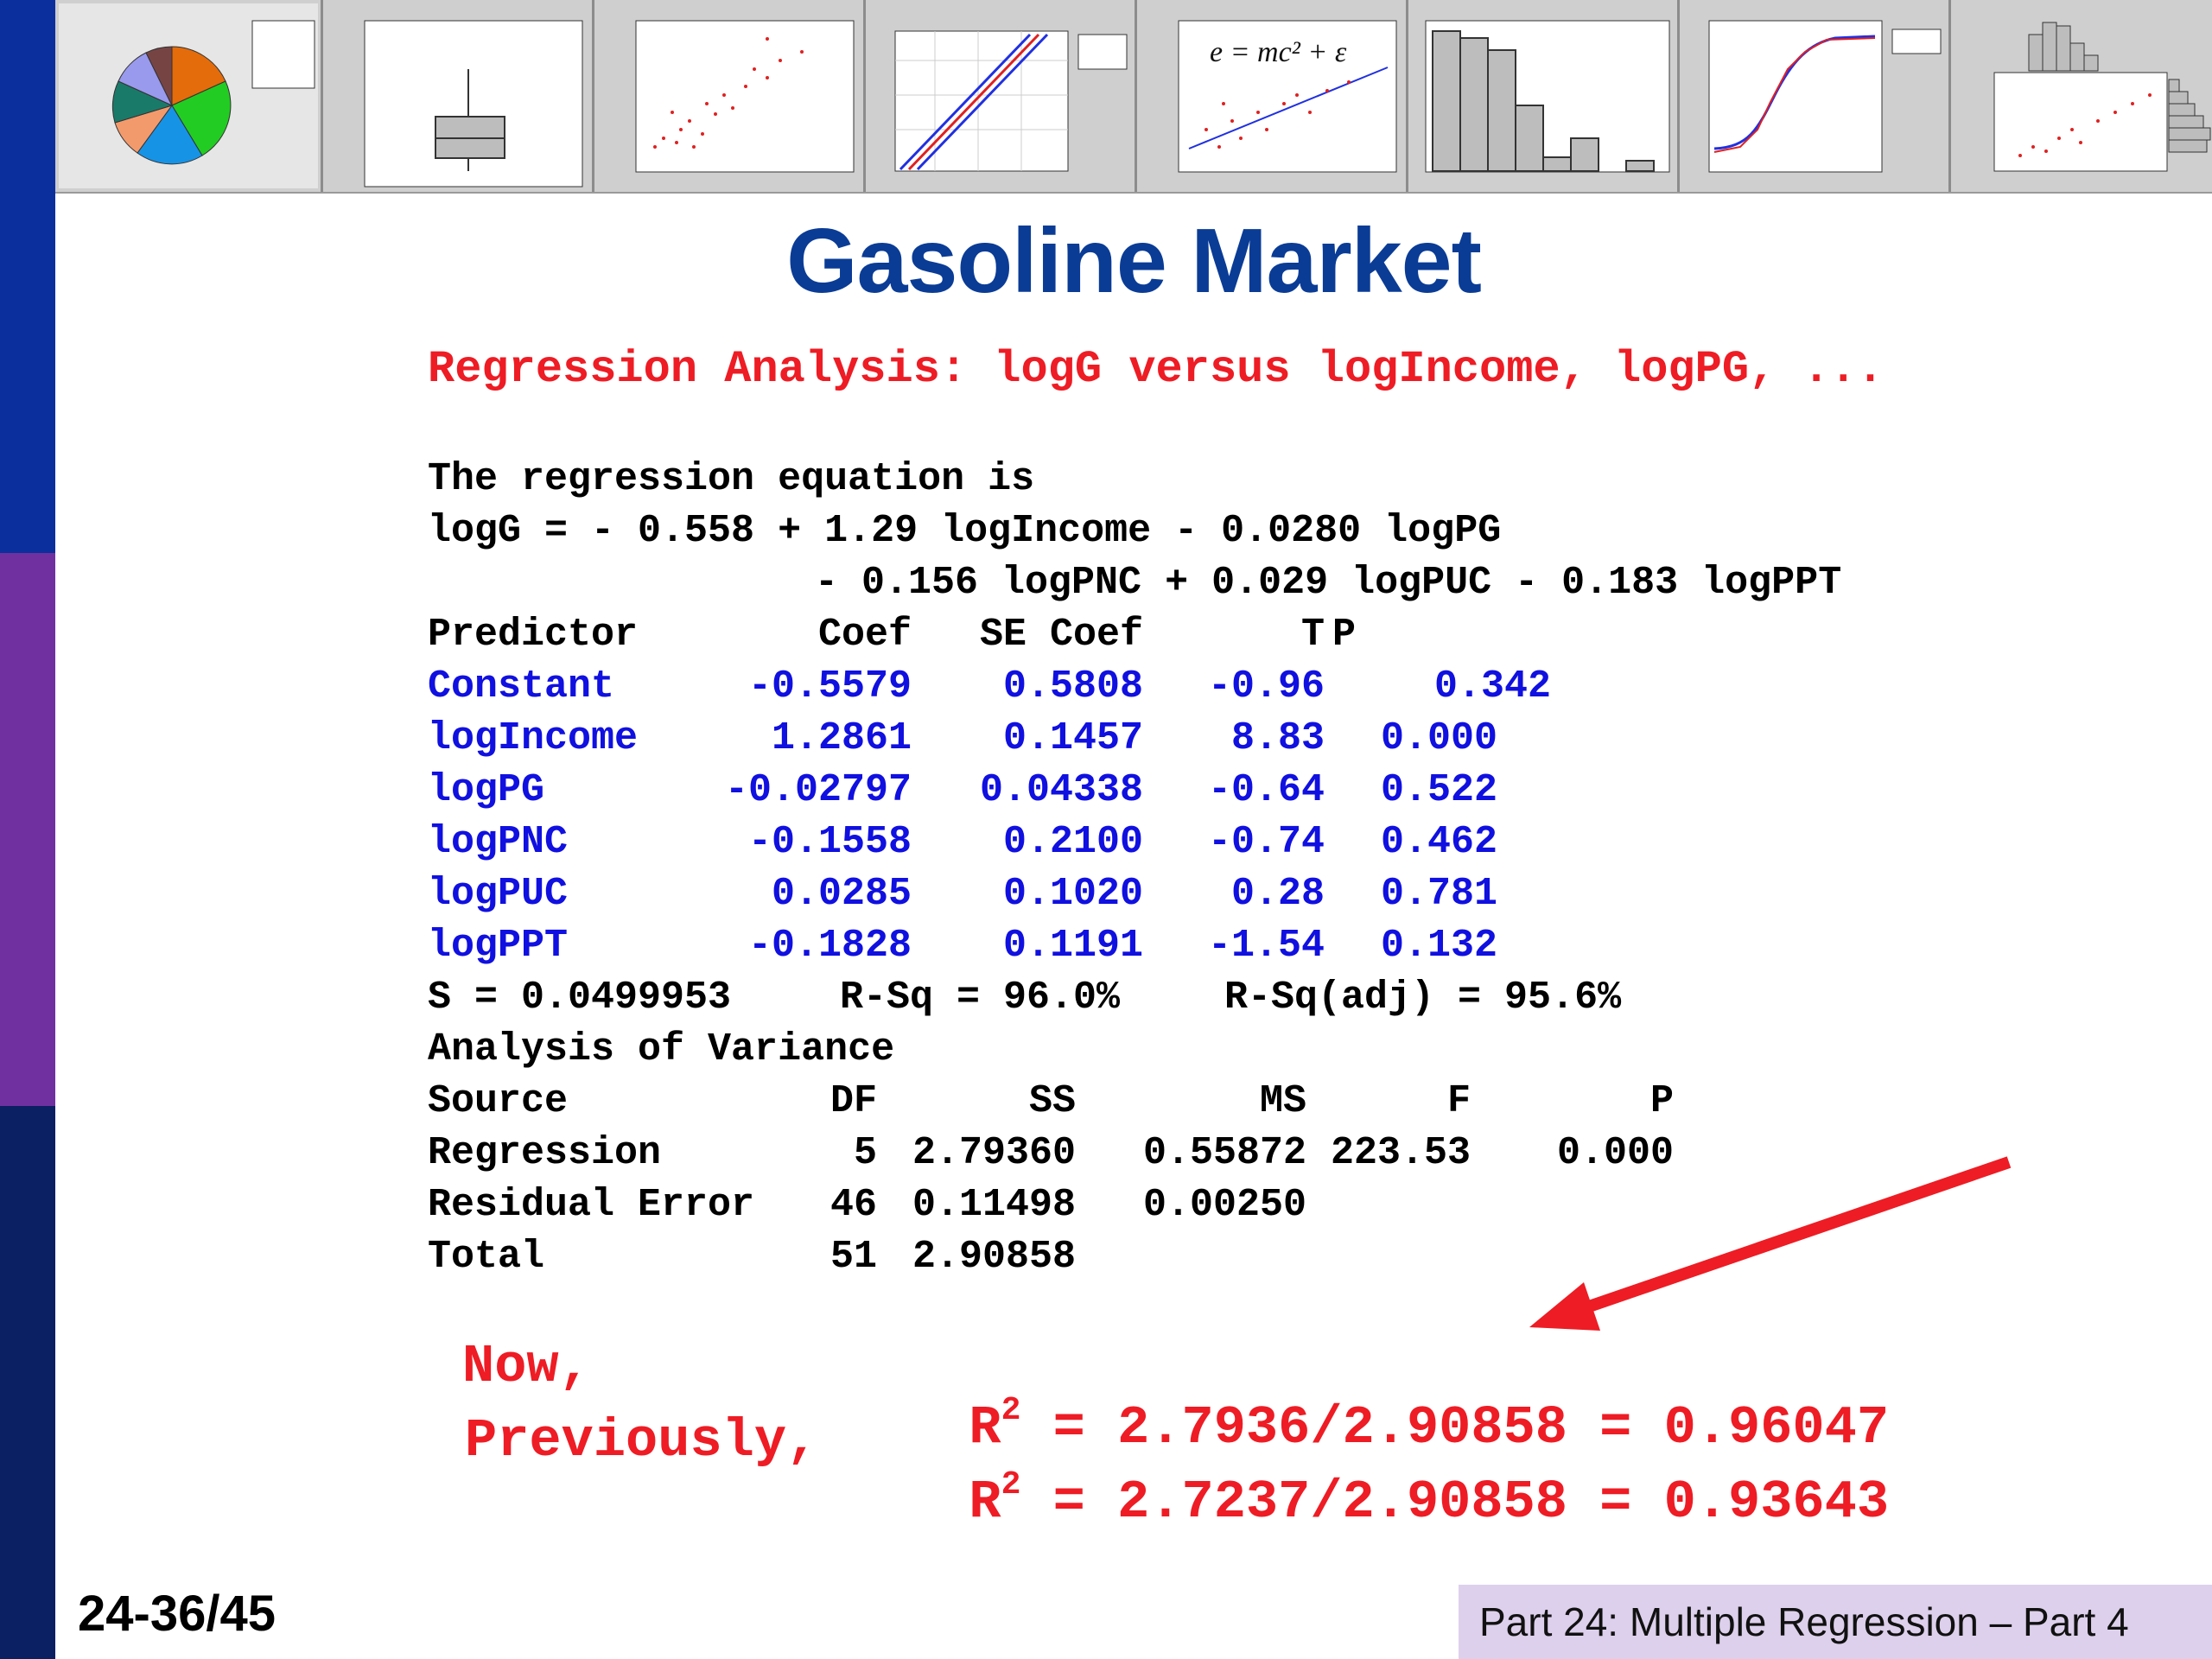  I want to click on previously-r-squared: R2 = 2.7237/2.90858 = 0.93643, so click(1397, 1471).